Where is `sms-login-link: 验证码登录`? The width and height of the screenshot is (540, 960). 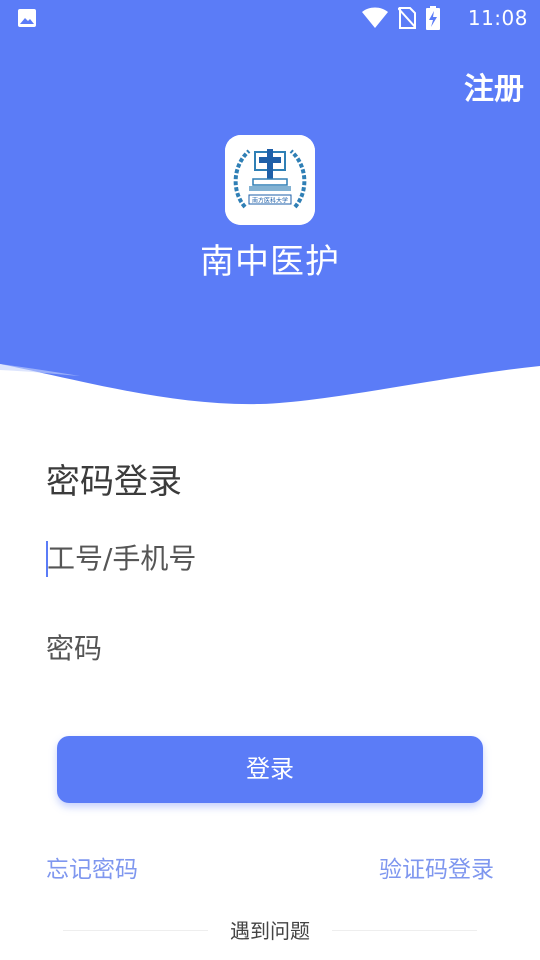
sms-login-link: 验证码登录 is located at coordinates (436, 867).